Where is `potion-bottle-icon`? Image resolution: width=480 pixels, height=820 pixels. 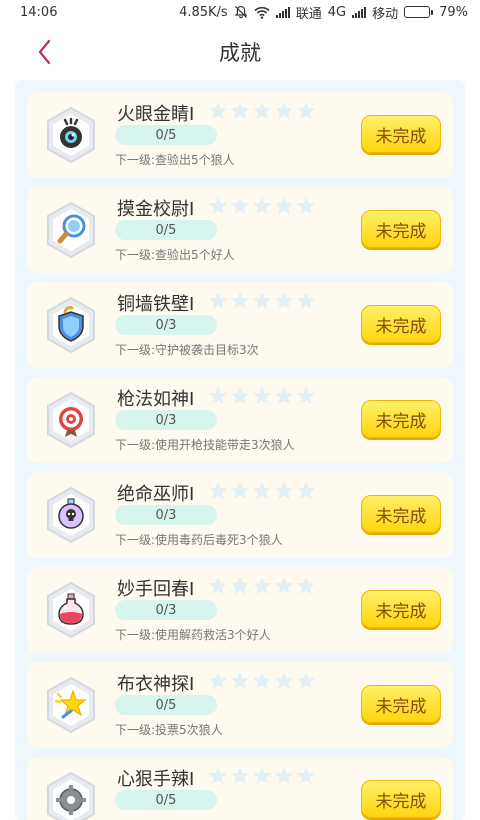
potion-bottle-icon is located at coordinates (71, 610).